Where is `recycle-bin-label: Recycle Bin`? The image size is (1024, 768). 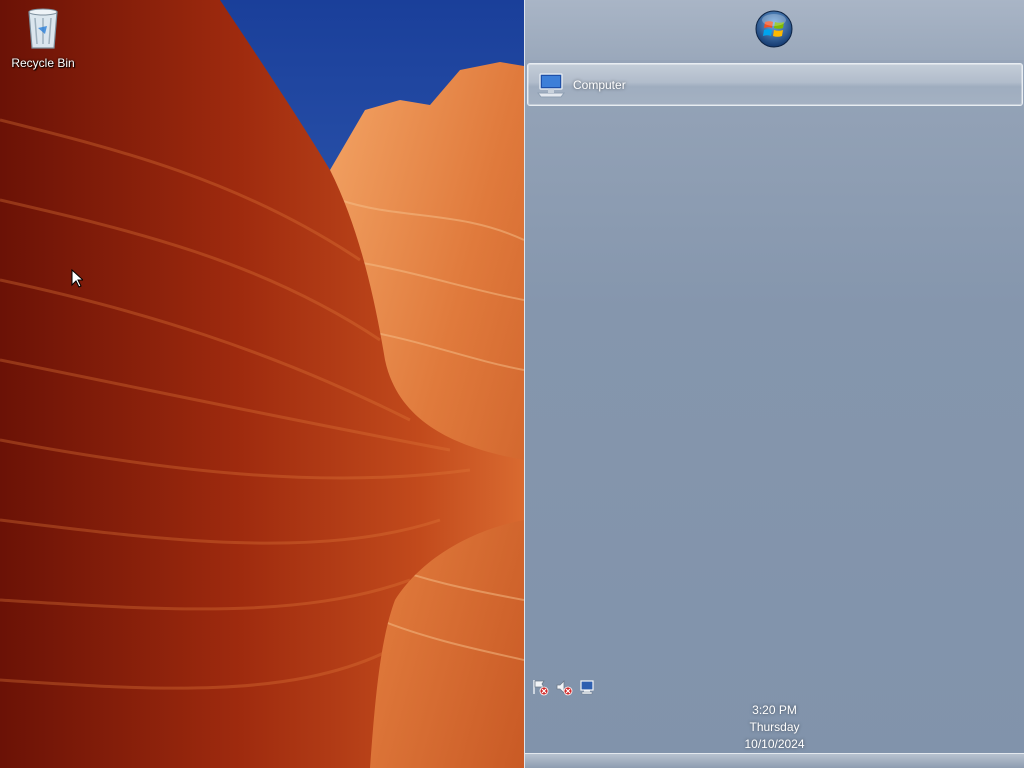
recycle-bin-label: Recycle Bin is located at coordinates (43, 63).